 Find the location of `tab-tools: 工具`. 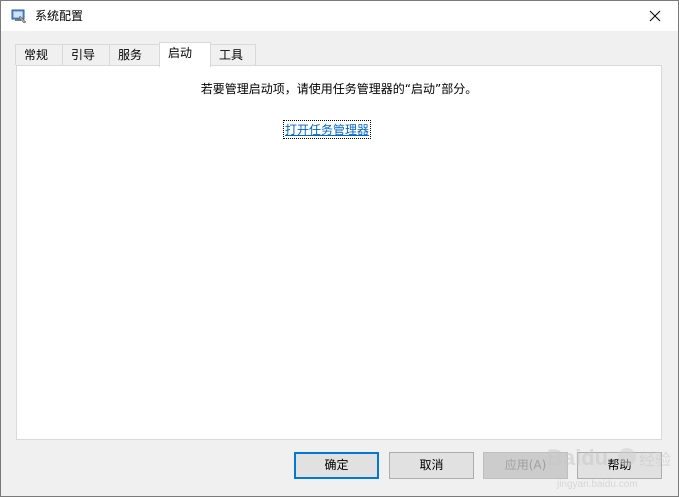

tab-tools: 工具 is located at coordinates (233, 54).